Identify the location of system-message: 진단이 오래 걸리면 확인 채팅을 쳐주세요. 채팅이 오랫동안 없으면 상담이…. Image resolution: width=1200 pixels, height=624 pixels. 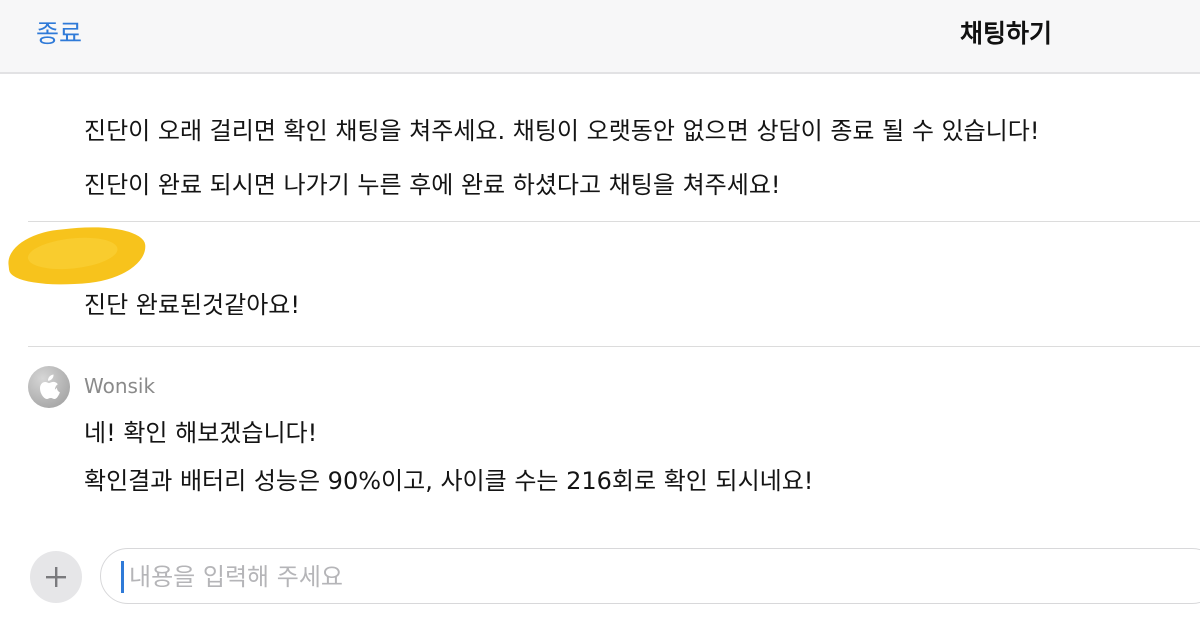
(561, 158).